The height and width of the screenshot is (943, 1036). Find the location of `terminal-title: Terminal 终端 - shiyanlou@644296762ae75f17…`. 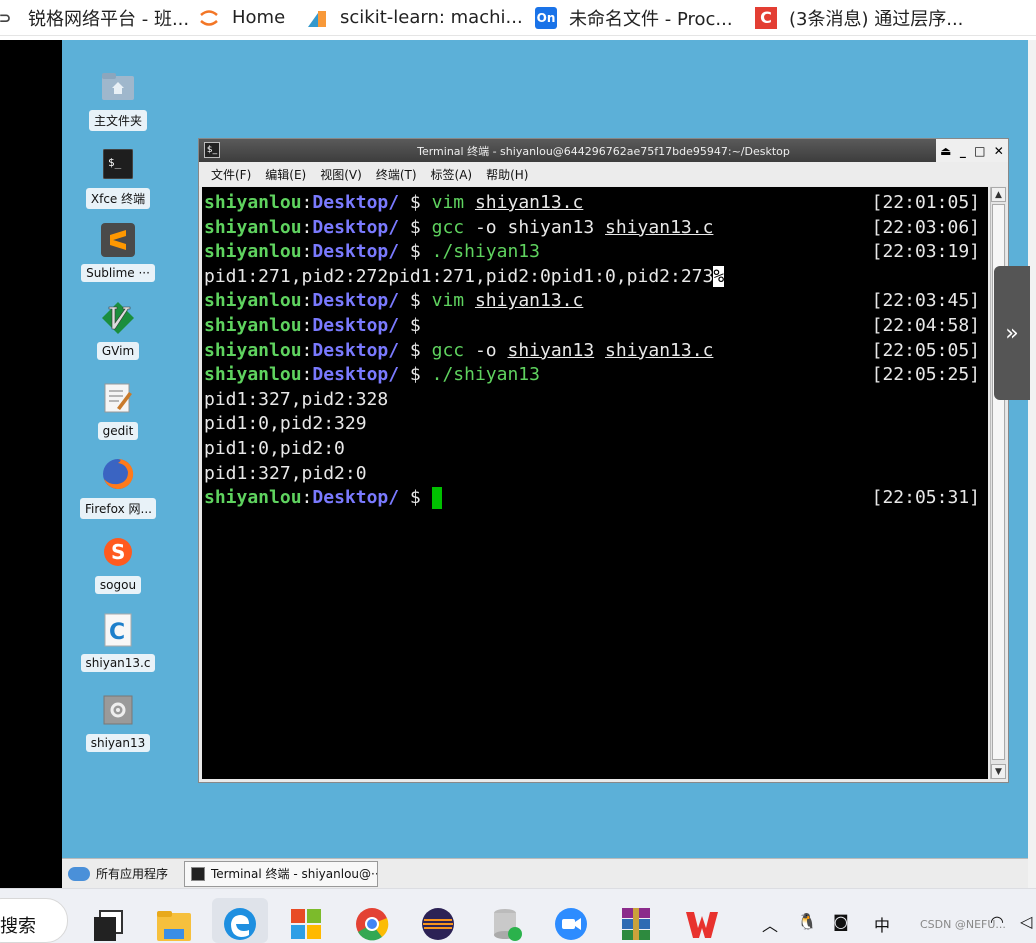

terminal-title: Terminal 终端 - shiyanlou@644296762ae75f17… is located at coordinates (603, 151).